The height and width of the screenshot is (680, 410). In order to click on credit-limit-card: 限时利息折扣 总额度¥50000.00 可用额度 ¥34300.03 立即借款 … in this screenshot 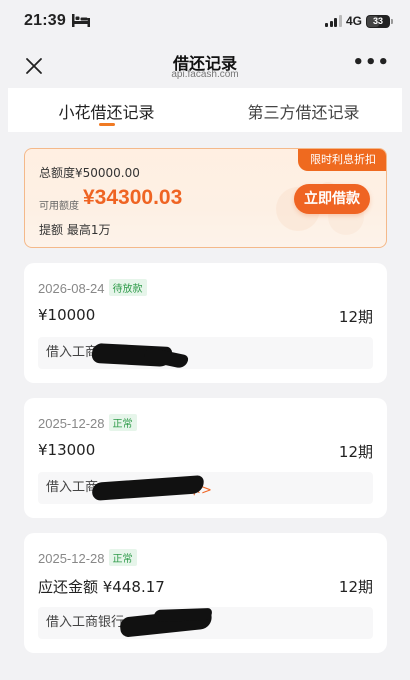, I will do `click(205, 198)`.